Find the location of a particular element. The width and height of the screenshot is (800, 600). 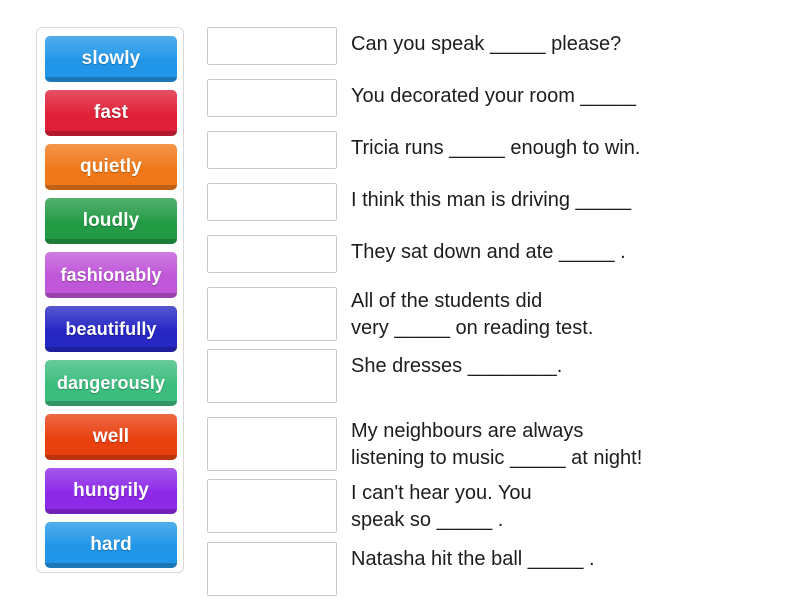

word-tile-label: quietly is located at coordinates (111, 166).